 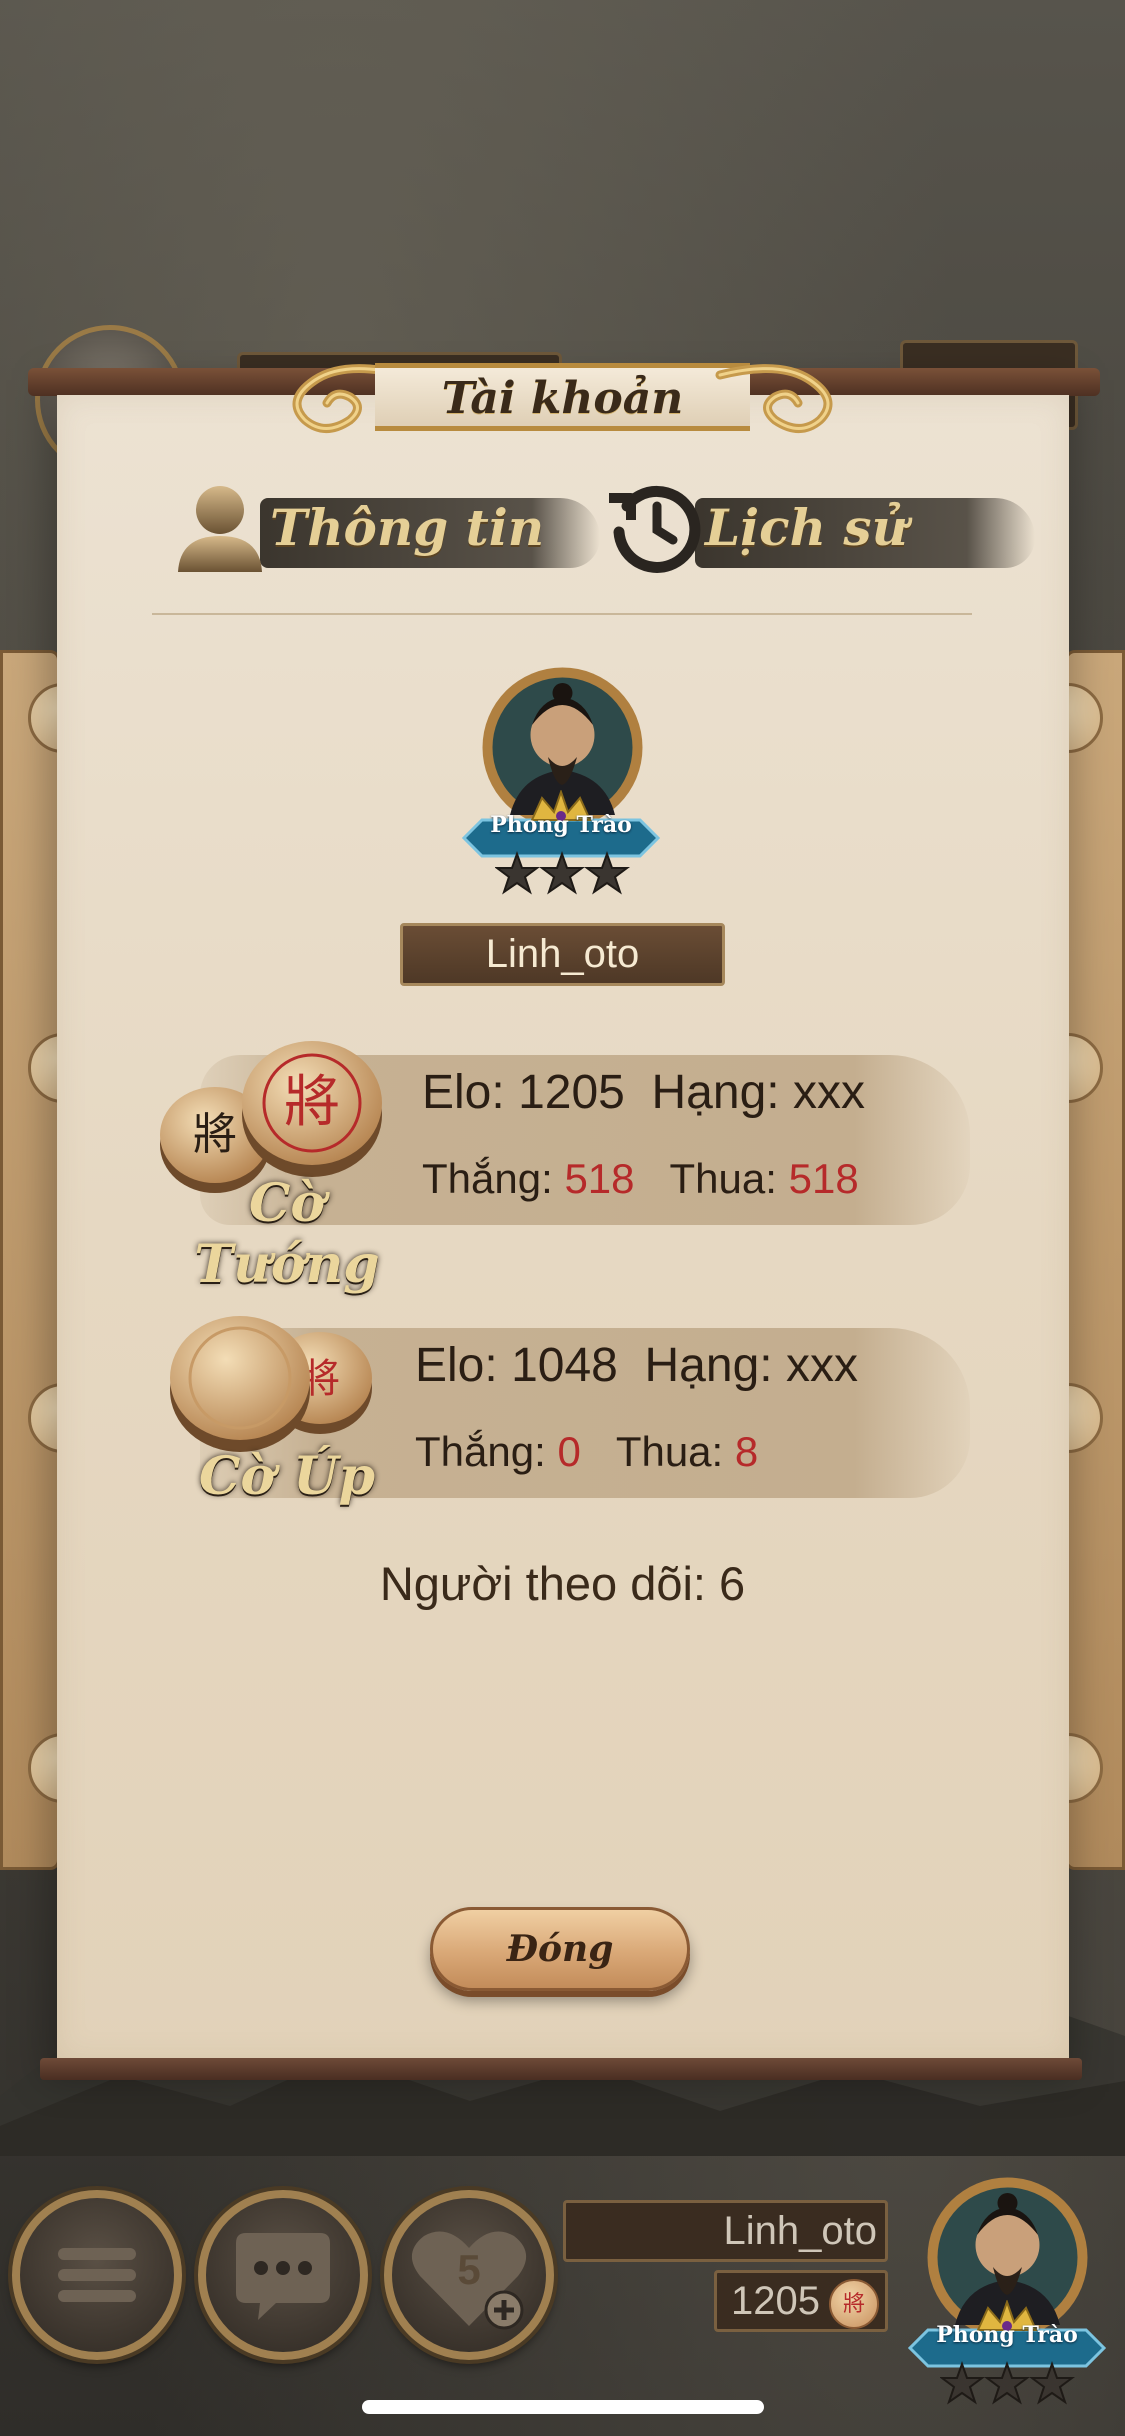 I want to click on hearts-count: 5, so click(x=469, y=2269).